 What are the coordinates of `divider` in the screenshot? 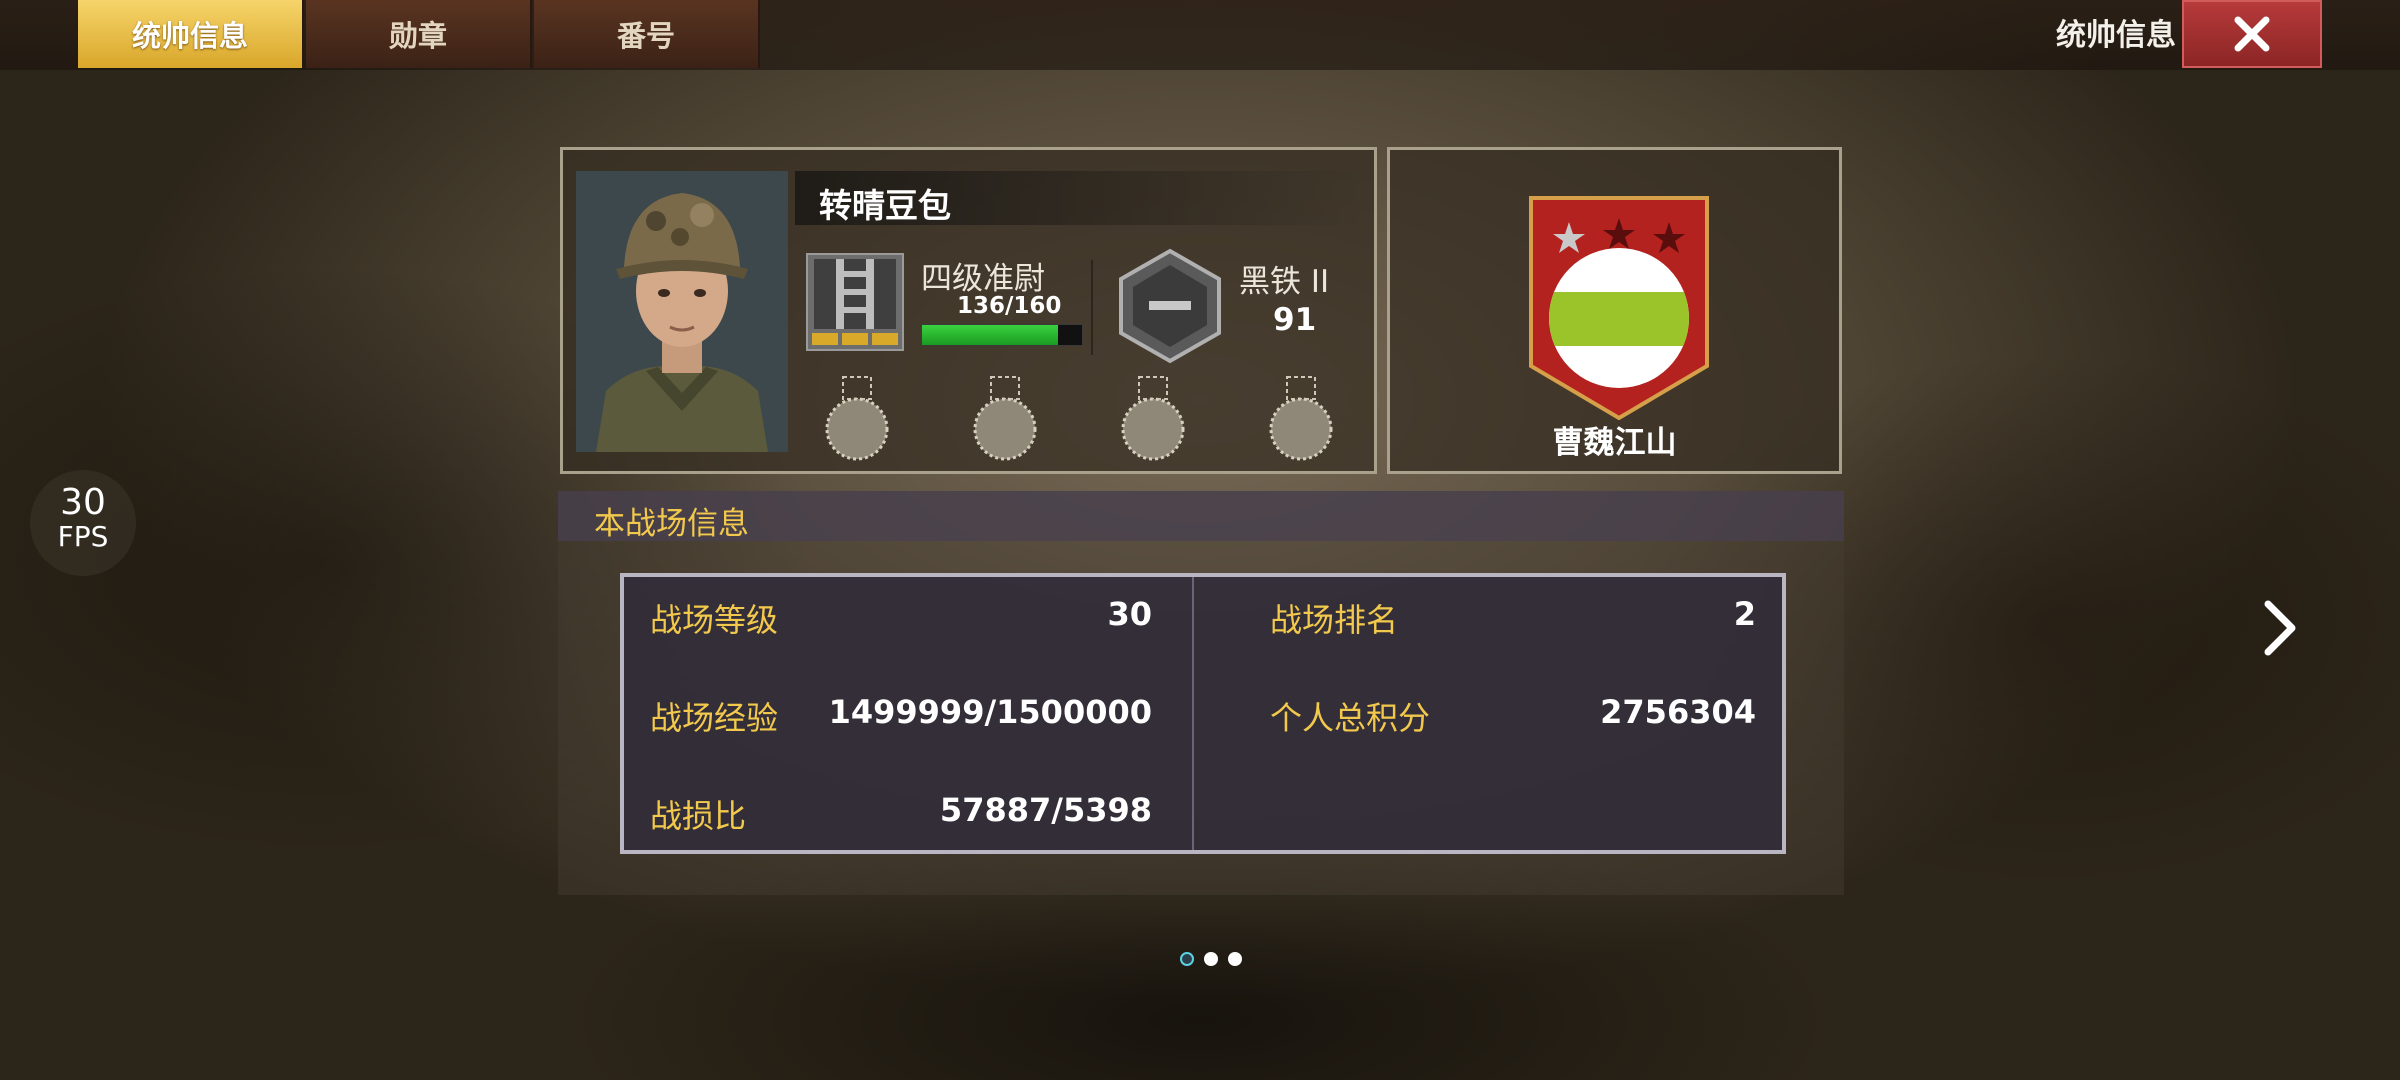 It's located at (1092, 307).